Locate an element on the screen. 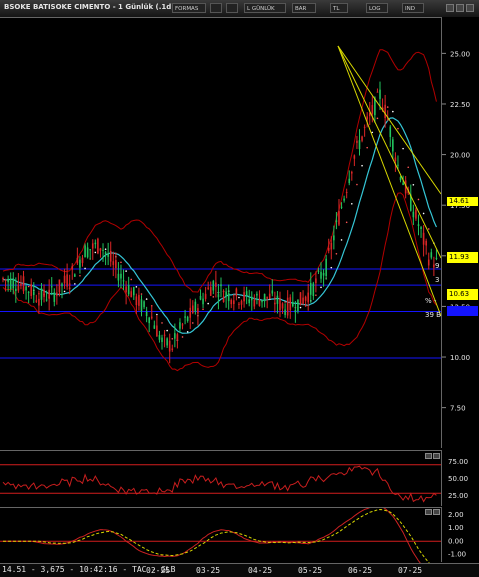  toolbar-ind: IND is located at coordinates (413, 8).